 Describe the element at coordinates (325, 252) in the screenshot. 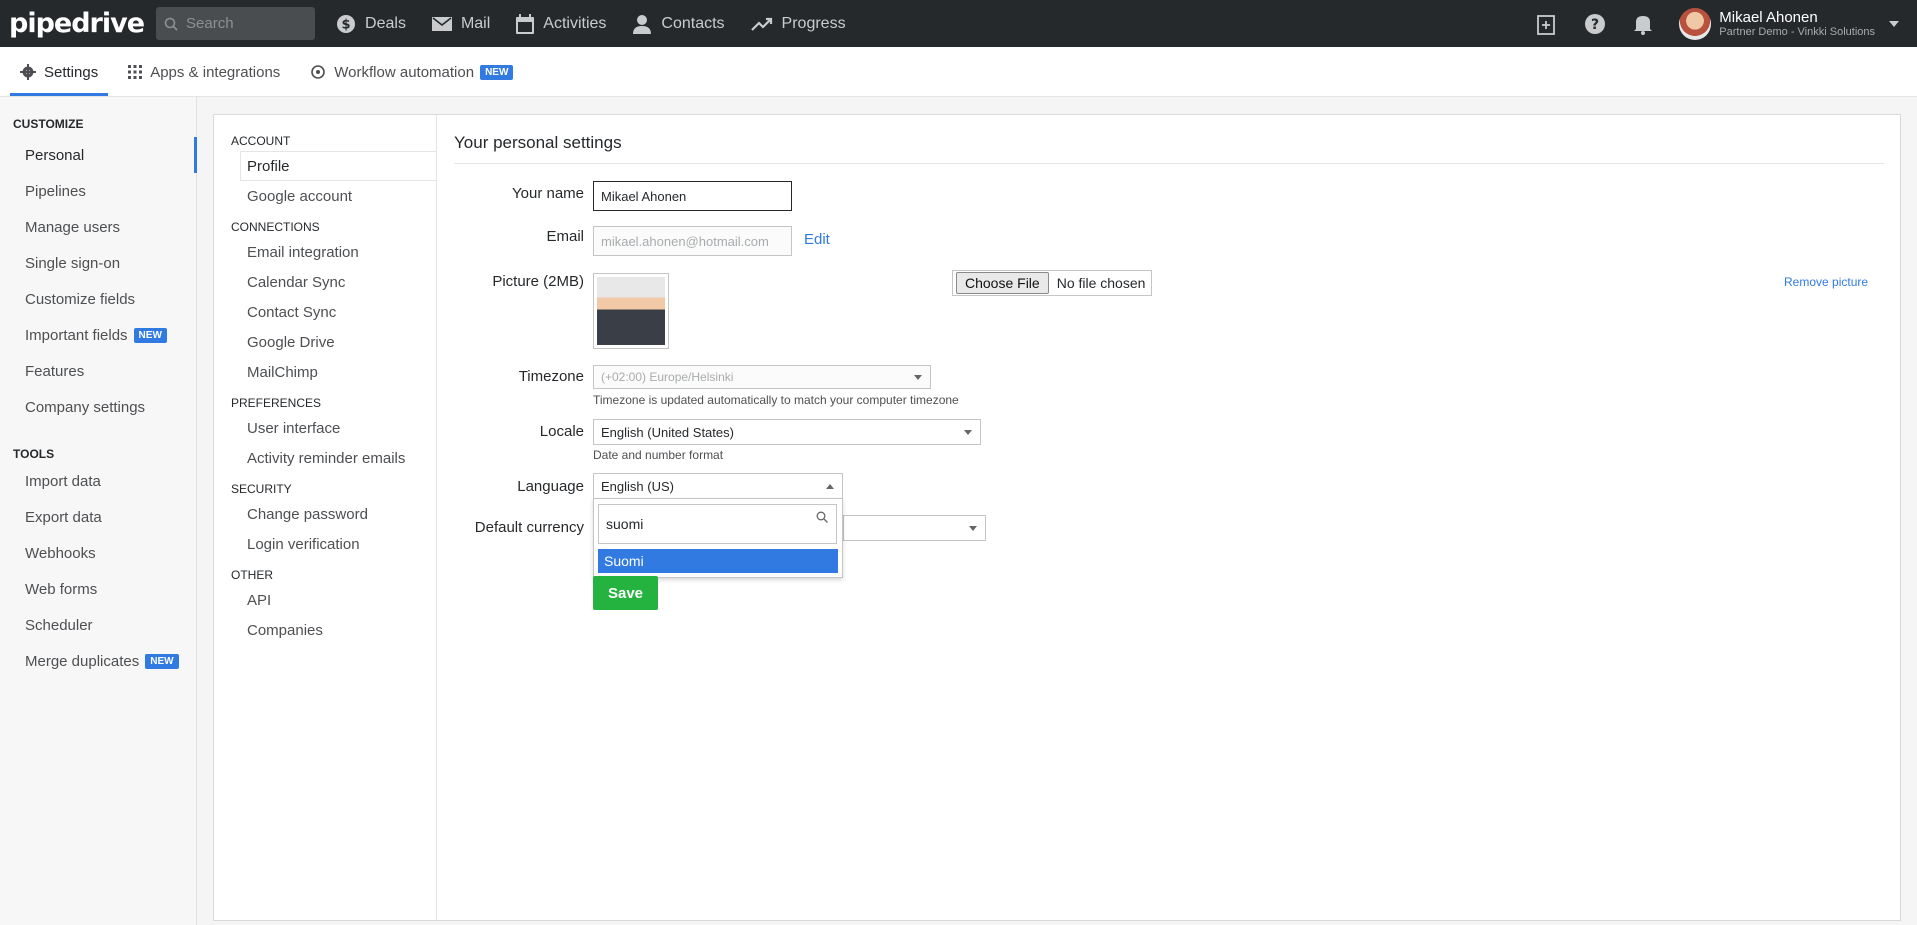

I see `menu-item-email-integration: Email integration` at that location.